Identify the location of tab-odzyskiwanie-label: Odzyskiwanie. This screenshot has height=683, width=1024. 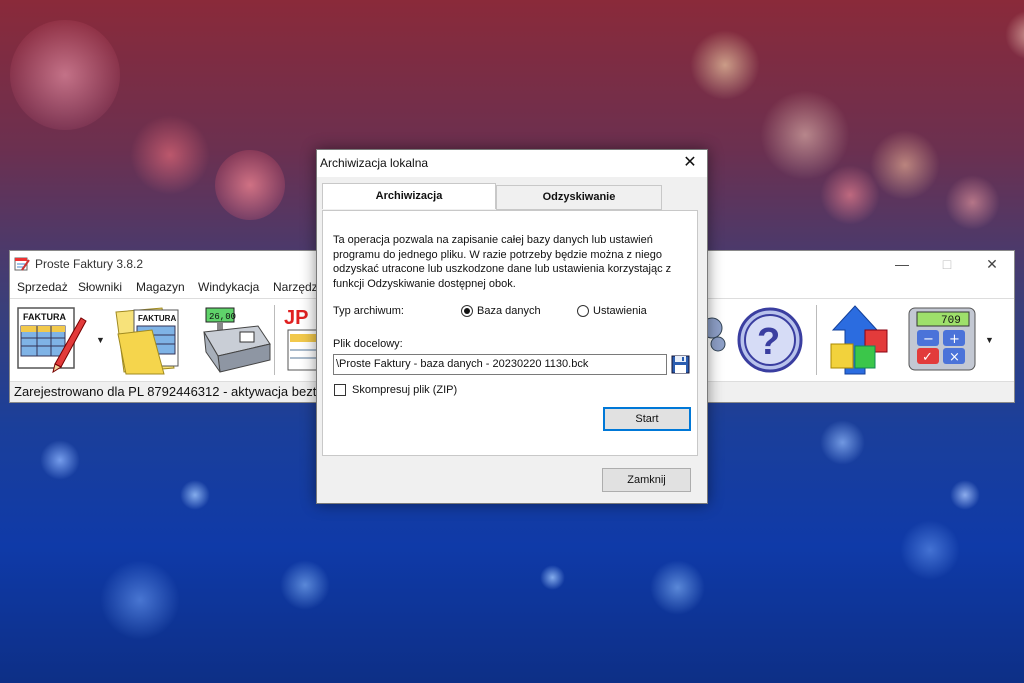
(579, 197).